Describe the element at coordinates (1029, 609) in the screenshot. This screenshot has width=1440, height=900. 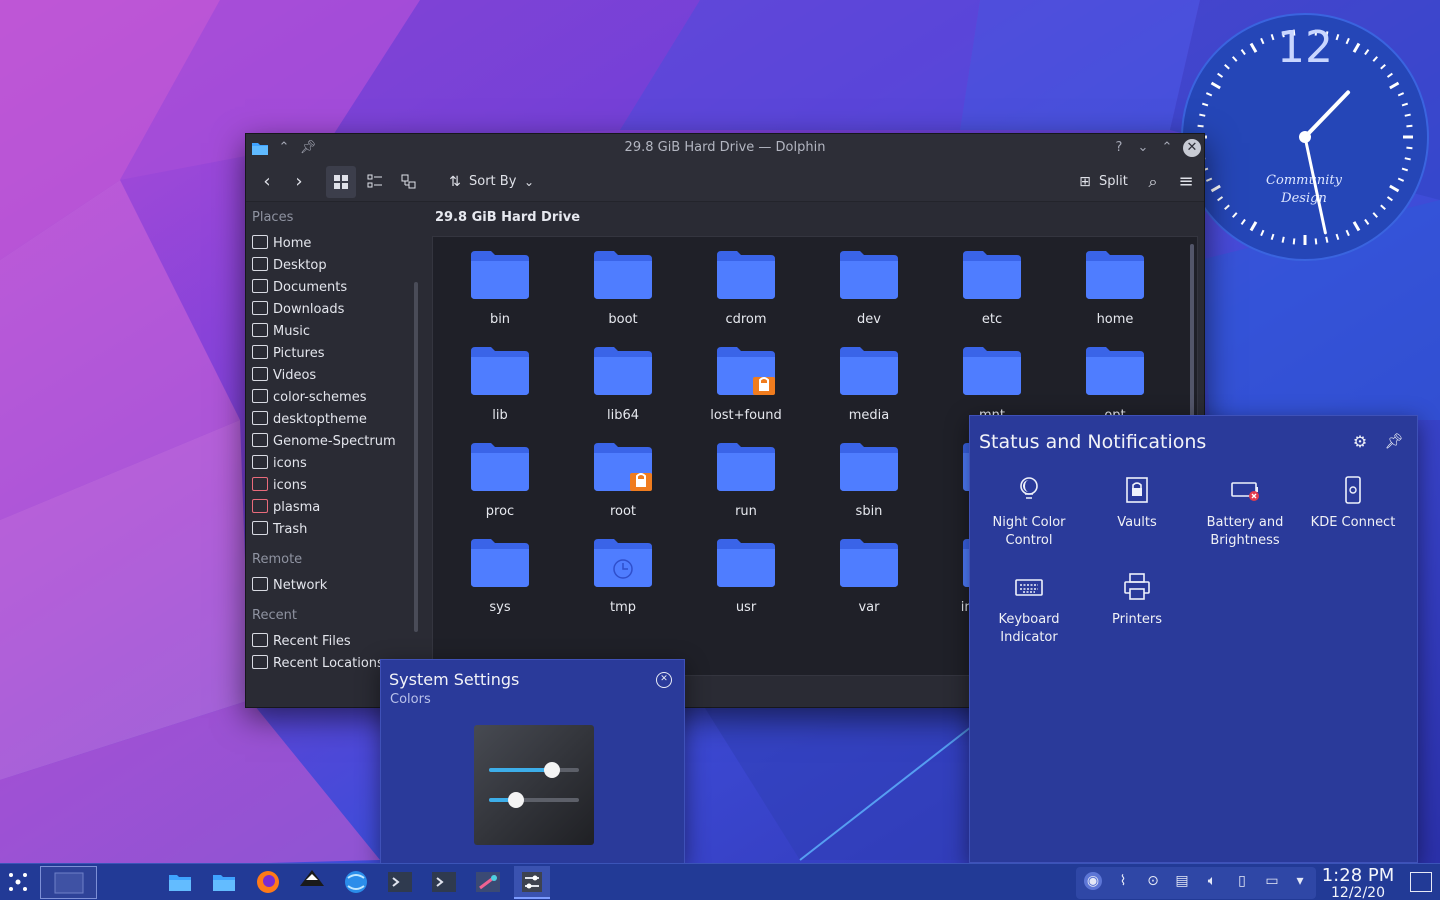
I see `tray-item-keyboard-indicator: Keyboard Indicator` at that location.